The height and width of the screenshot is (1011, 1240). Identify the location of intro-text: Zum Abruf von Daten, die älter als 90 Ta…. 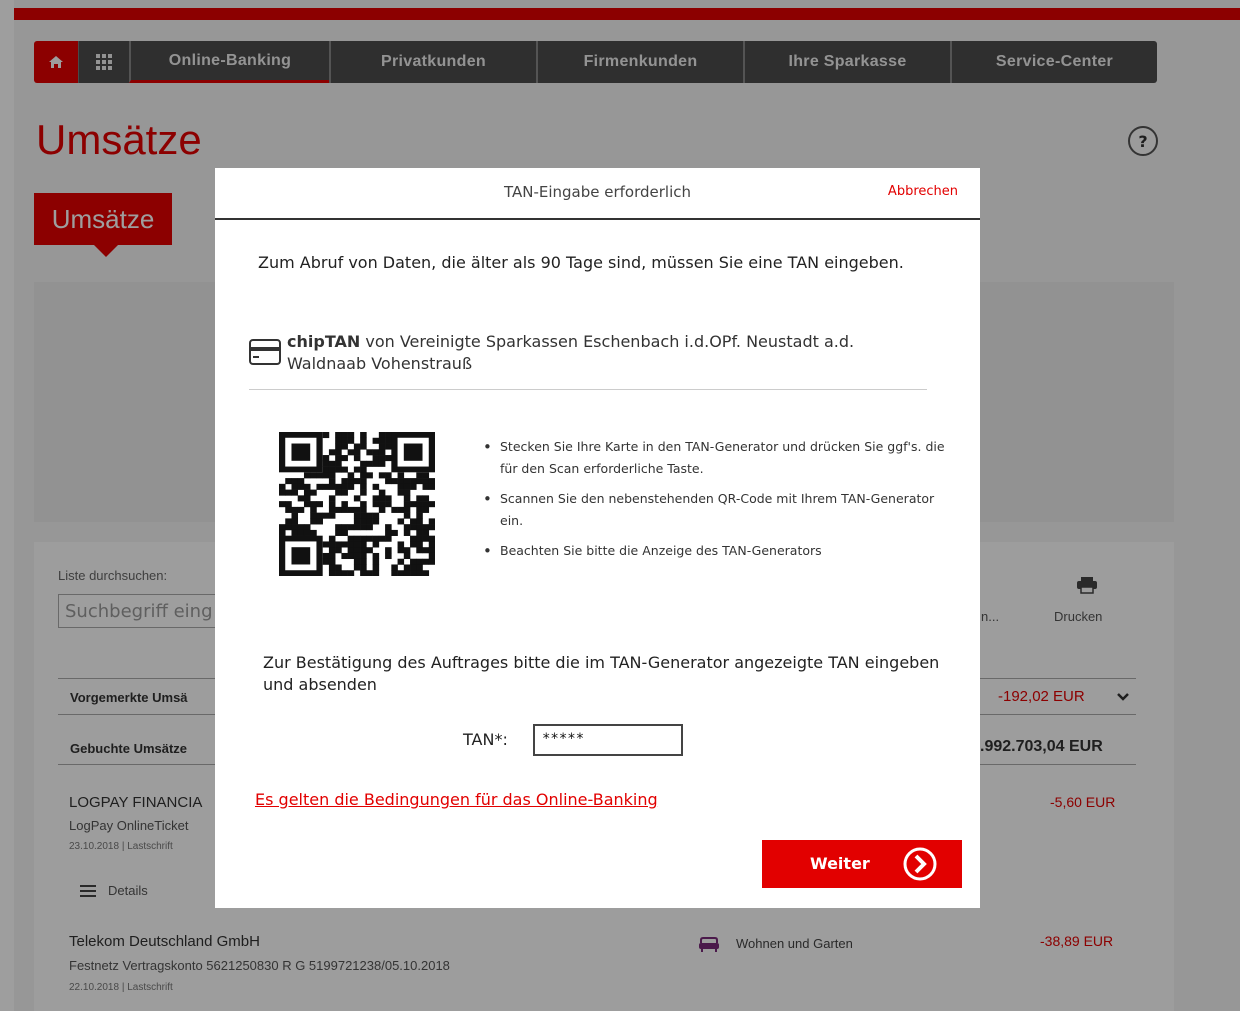
(581, 262).